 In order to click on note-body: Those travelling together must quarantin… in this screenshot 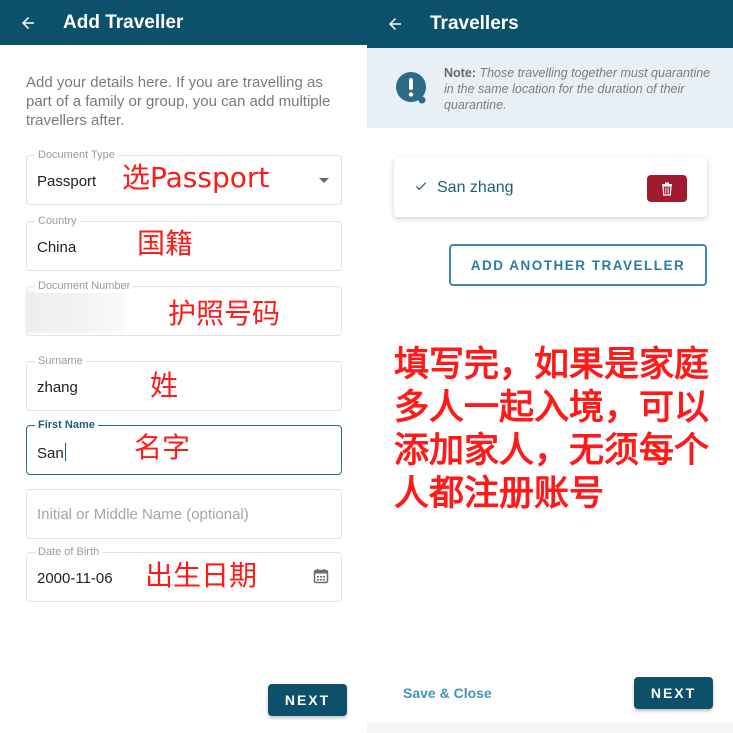, I will do `click(577, 89)`.